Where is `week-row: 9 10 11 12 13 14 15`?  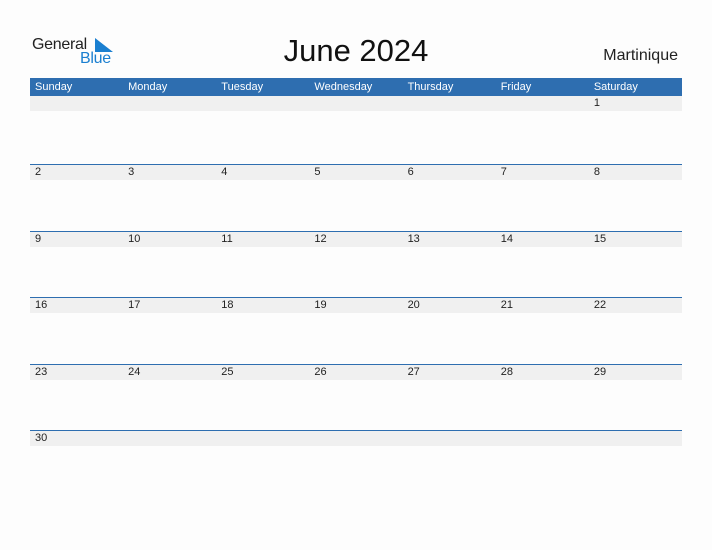
week-row: 9 10 11 12 13 14 15 is located at coordinates (356, 264).